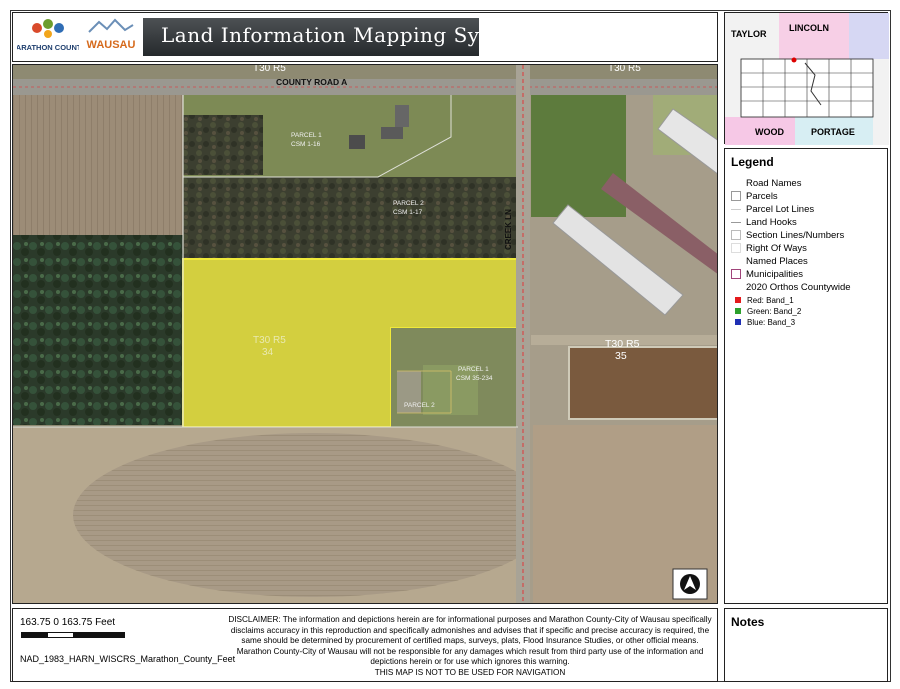 The image size is (900, 689). I want to click on legend-band-label: Green: Band_2, so click(774, 311).